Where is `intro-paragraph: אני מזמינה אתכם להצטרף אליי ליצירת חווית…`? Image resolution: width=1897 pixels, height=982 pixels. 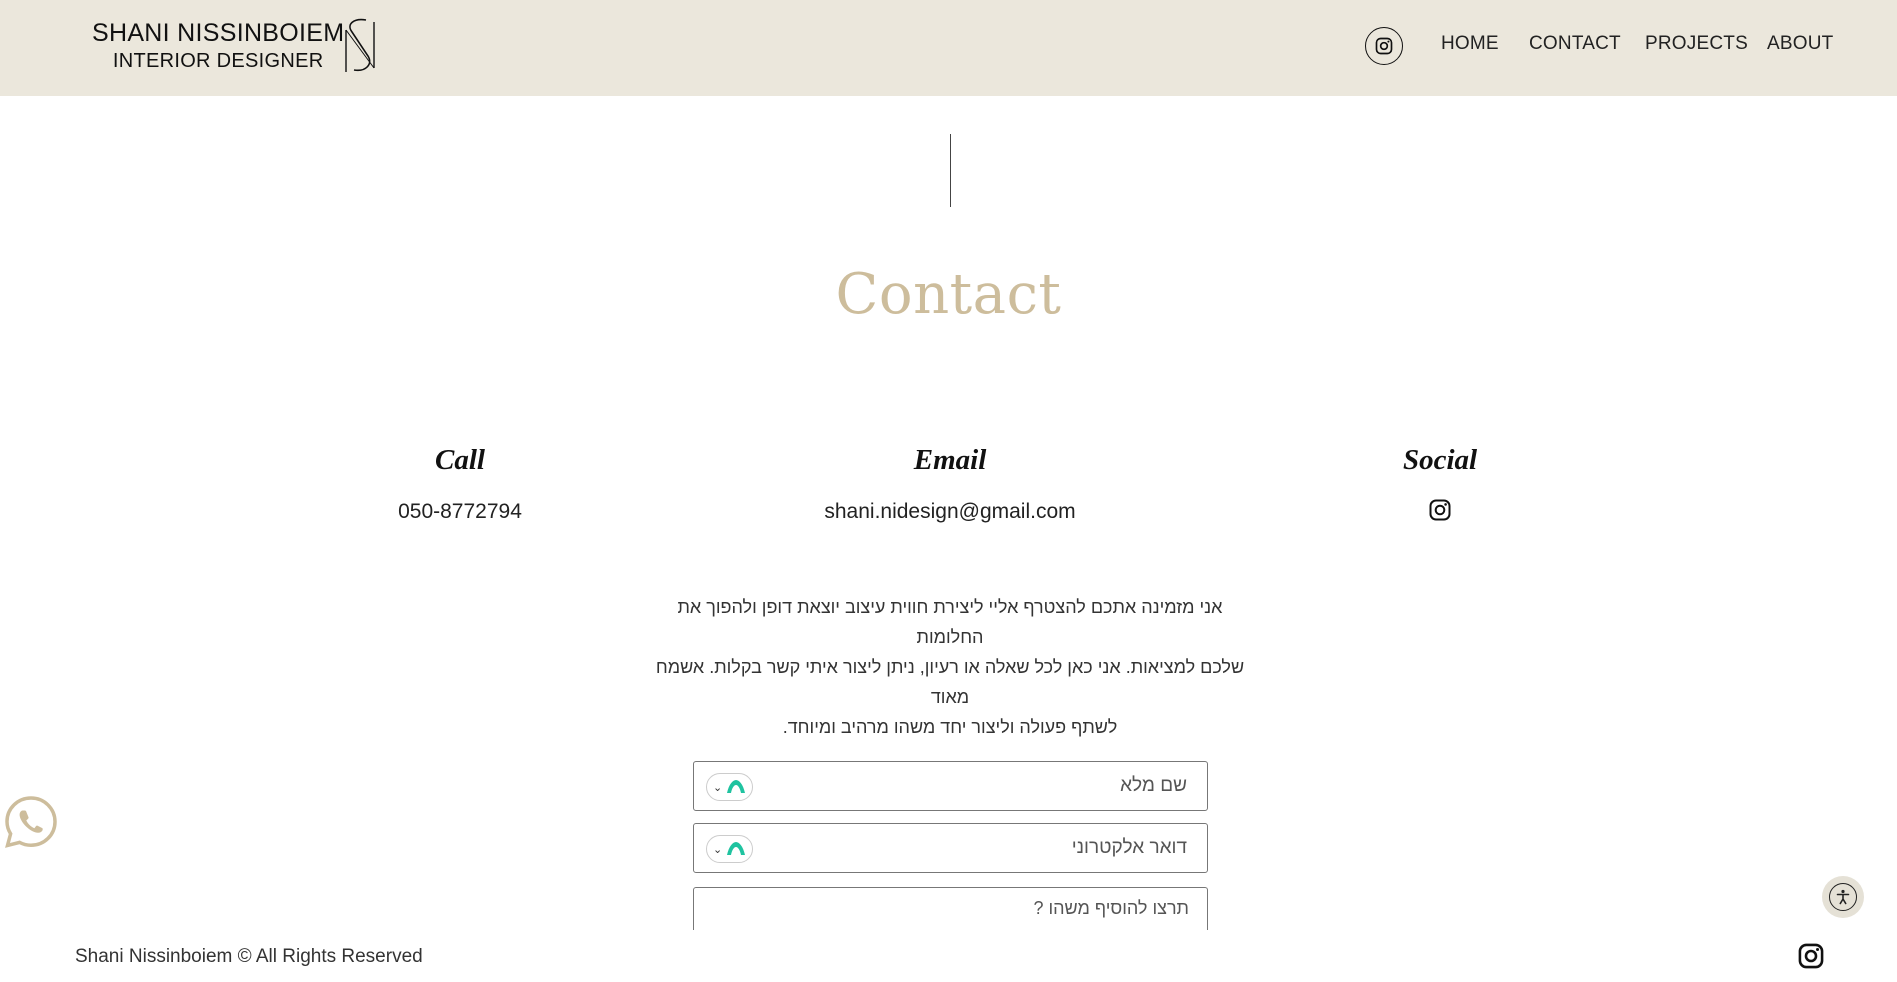
intro-paragraph: אני מזמינה אתכם להצטרף אליי ליצירת חווית… is located at coordinates (950, 667).